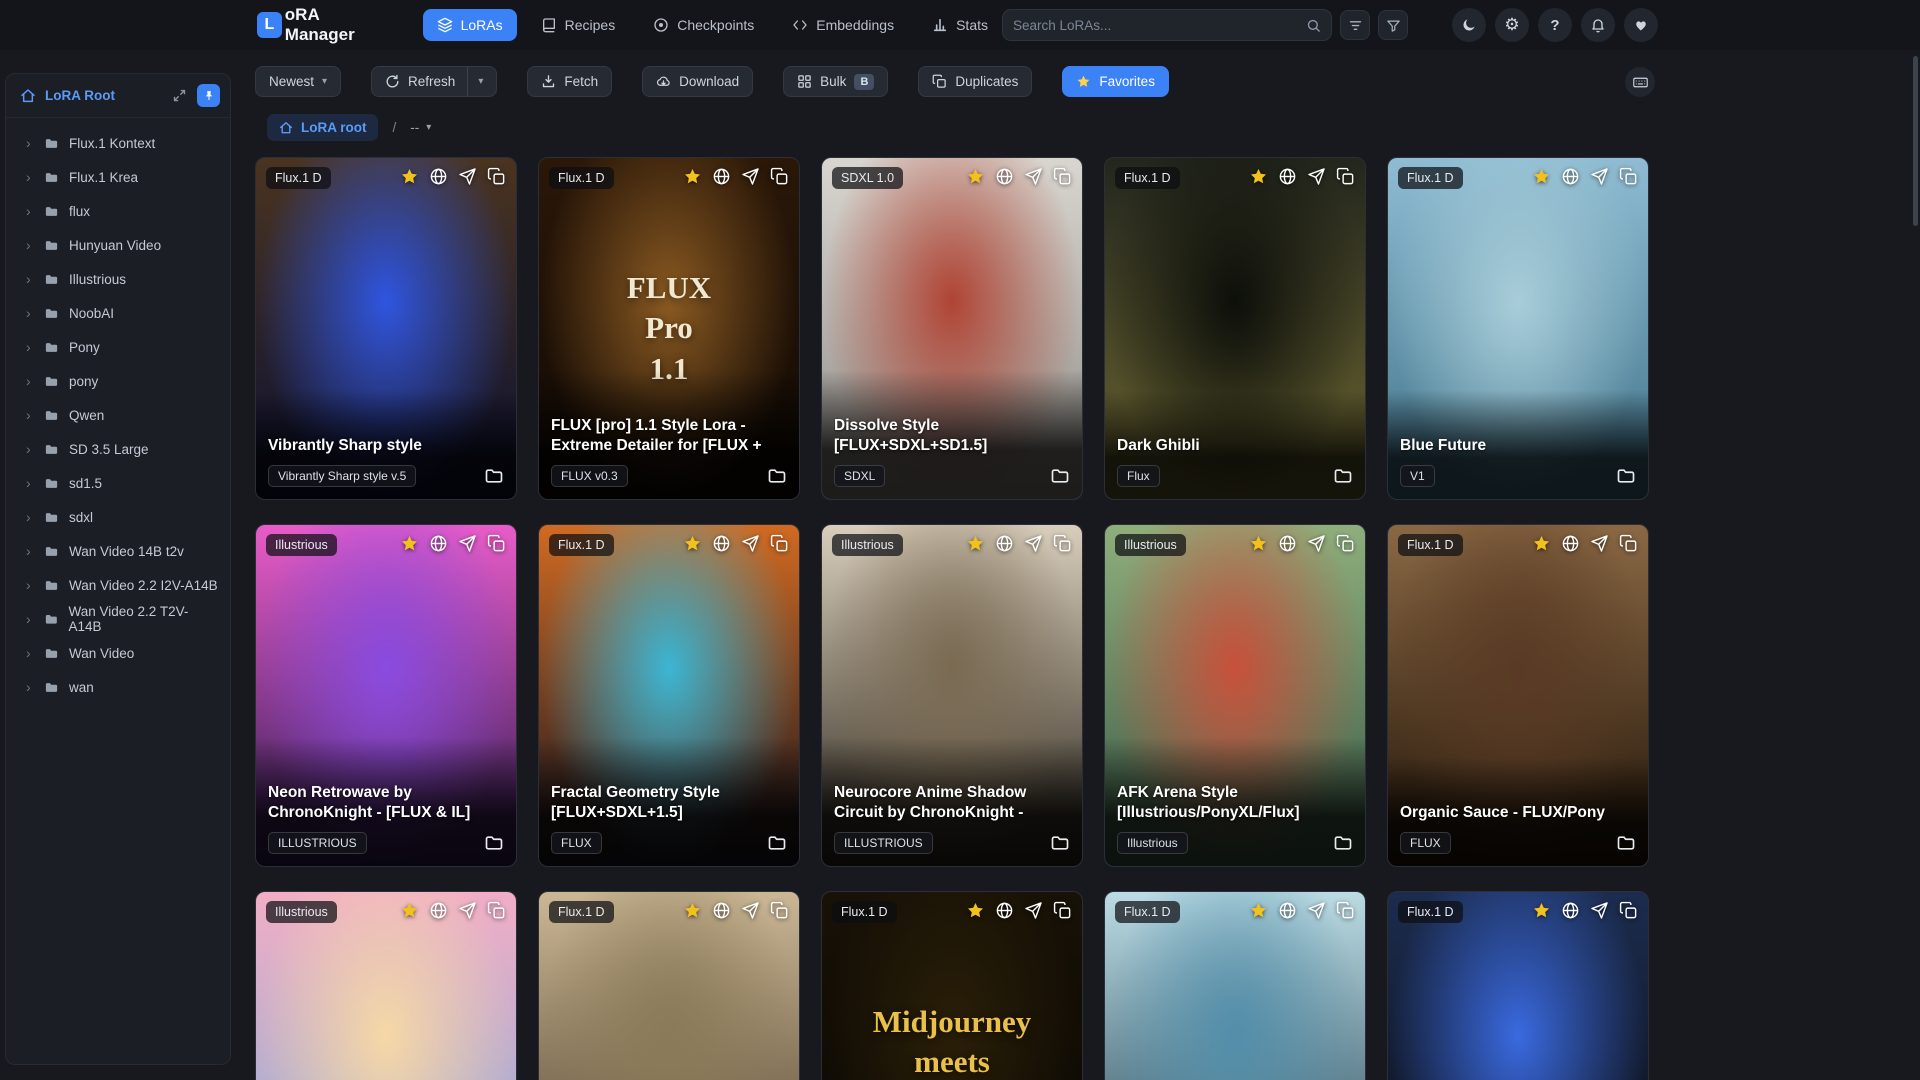  Describe the element at coordinates (1115, 81) in the screenshot. I see `favorites-filter-button: Favorites` at that location.